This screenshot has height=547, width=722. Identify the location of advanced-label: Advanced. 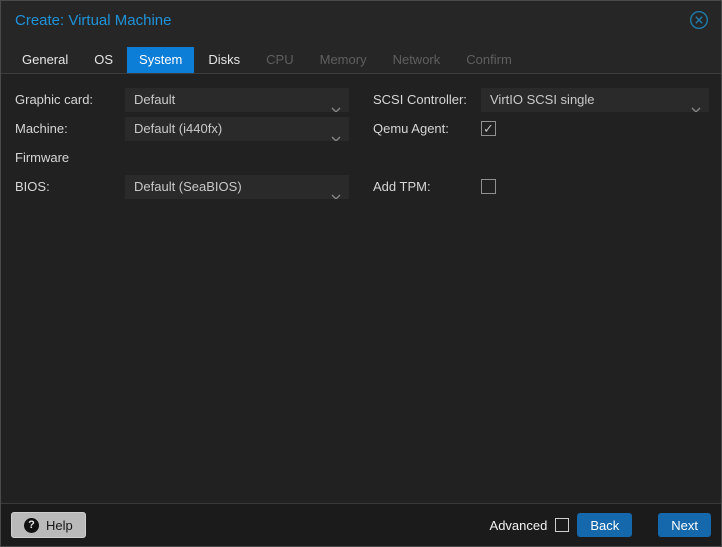
(518, 525).